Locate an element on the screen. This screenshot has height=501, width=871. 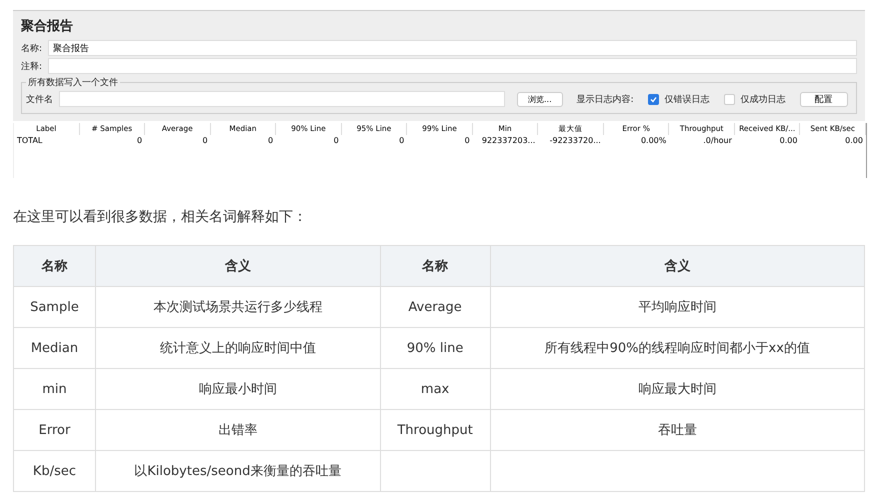
report-title: 聚合报告 is located at coordinates (47, 26).